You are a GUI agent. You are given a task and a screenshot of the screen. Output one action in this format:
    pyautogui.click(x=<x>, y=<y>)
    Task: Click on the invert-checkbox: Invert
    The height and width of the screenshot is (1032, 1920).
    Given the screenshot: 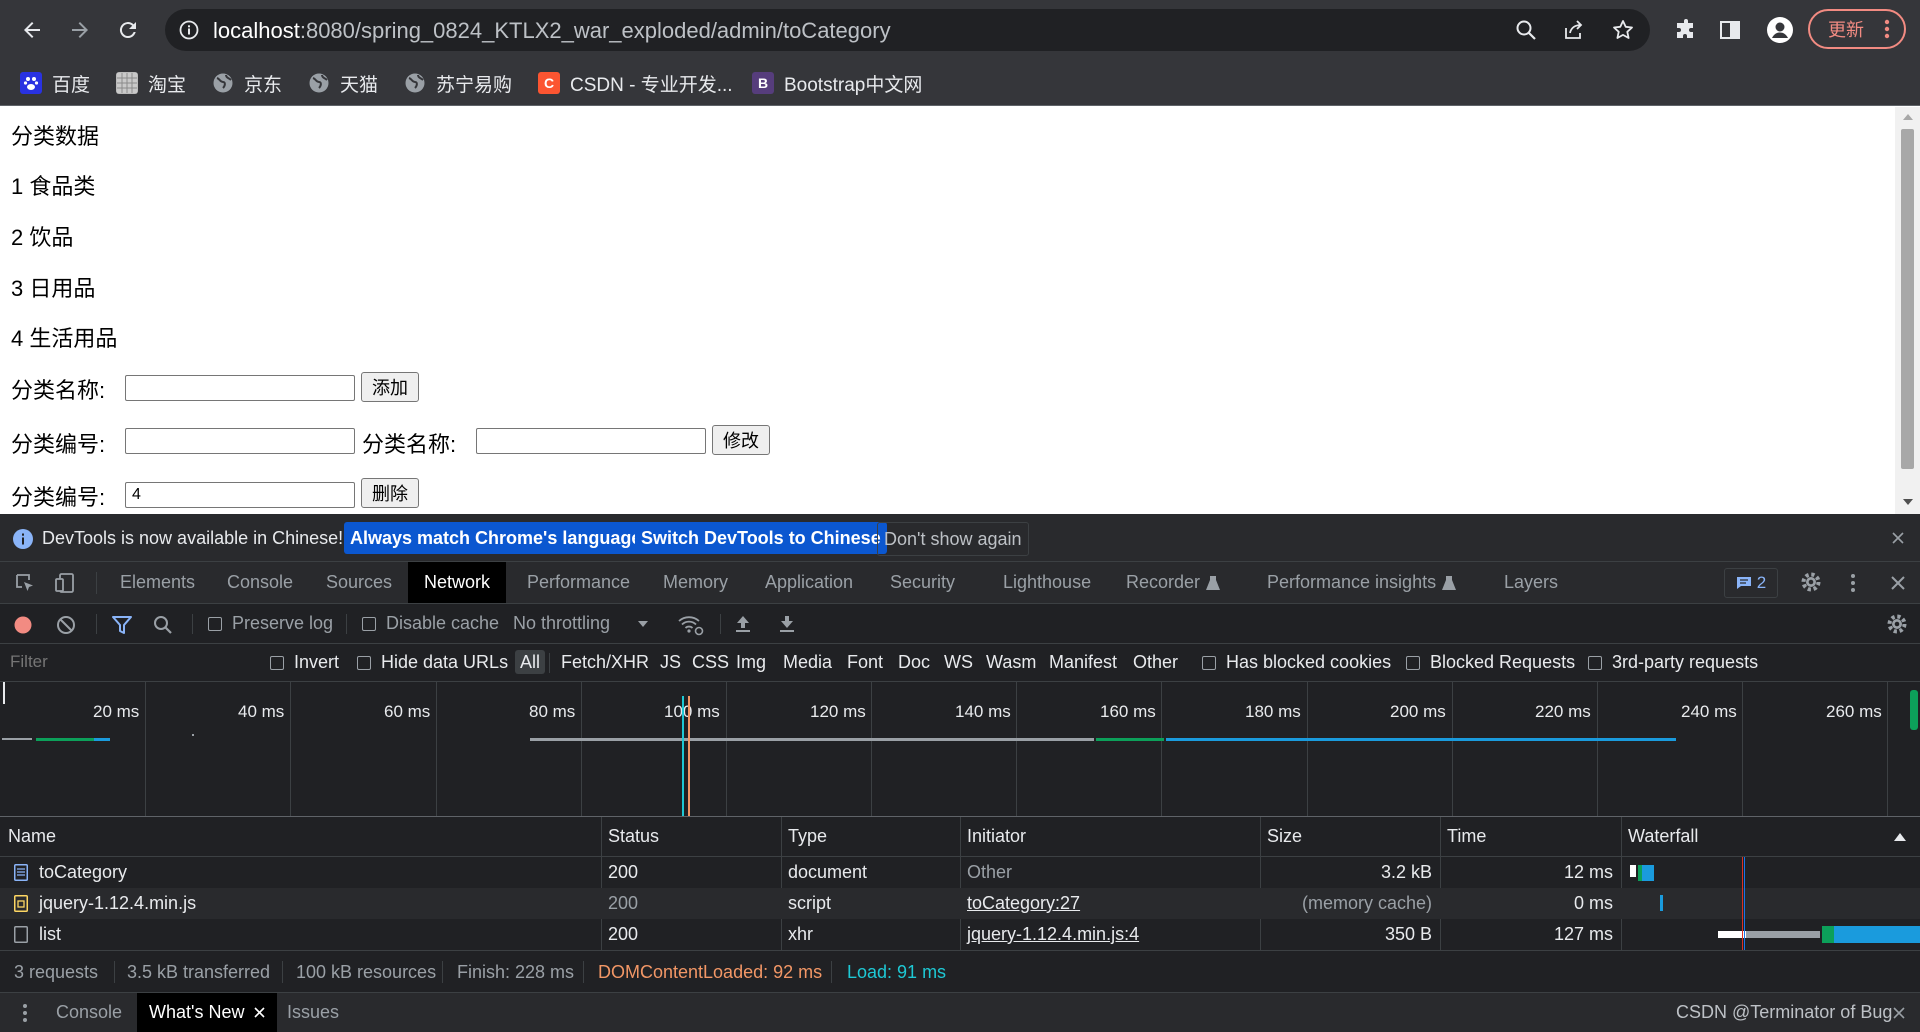 What is the action you would take?
    pyautogui.click(x=304, y=662)
    